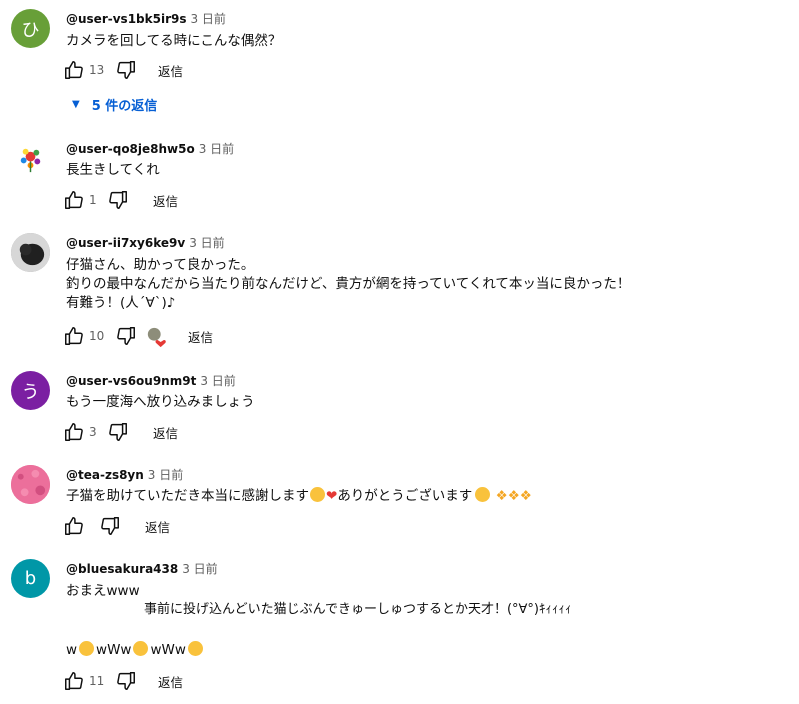 The height and width of the screenshot is (704, 799). I want to click on author-name: @user-qo8je8hw5o, so click(130, 149).